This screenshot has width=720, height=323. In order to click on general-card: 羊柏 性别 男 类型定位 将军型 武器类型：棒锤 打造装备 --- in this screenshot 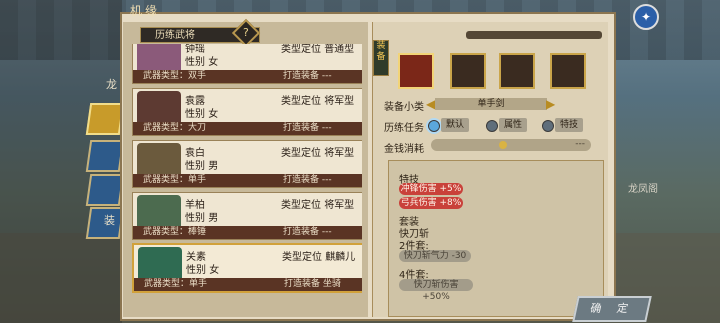, I will do `click(247, 216)`.